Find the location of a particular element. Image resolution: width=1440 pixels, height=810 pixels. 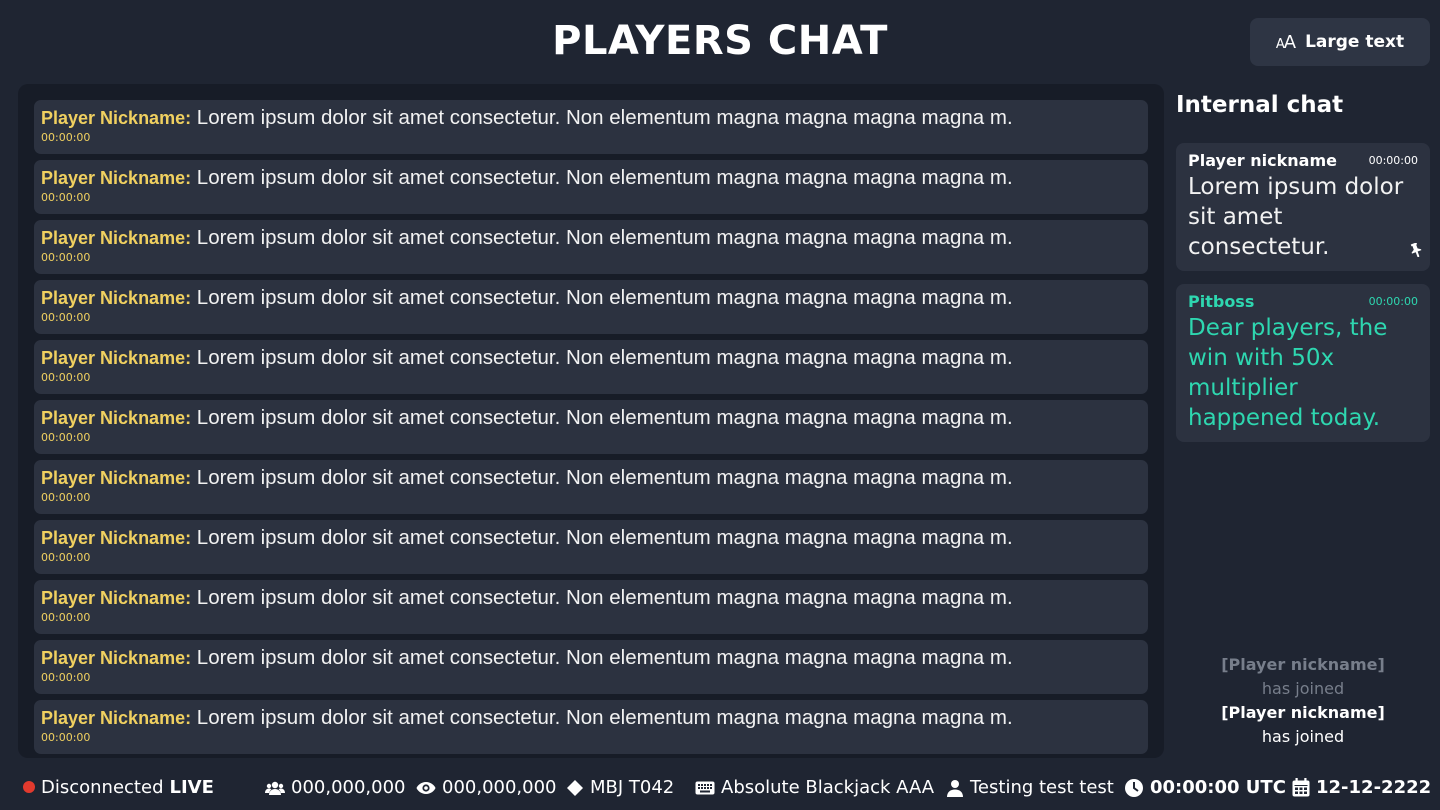

page-title: PLAYERS CHAT is located at coordinates (720, 41).